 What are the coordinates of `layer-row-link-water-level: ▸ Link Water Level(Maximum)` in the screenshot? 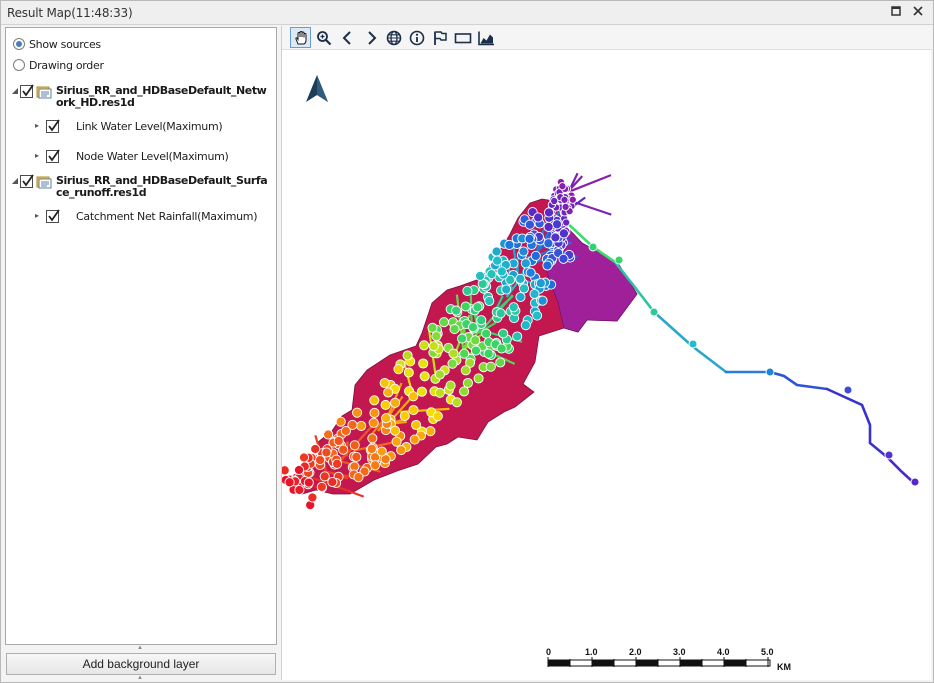 It's located at (127, 126).